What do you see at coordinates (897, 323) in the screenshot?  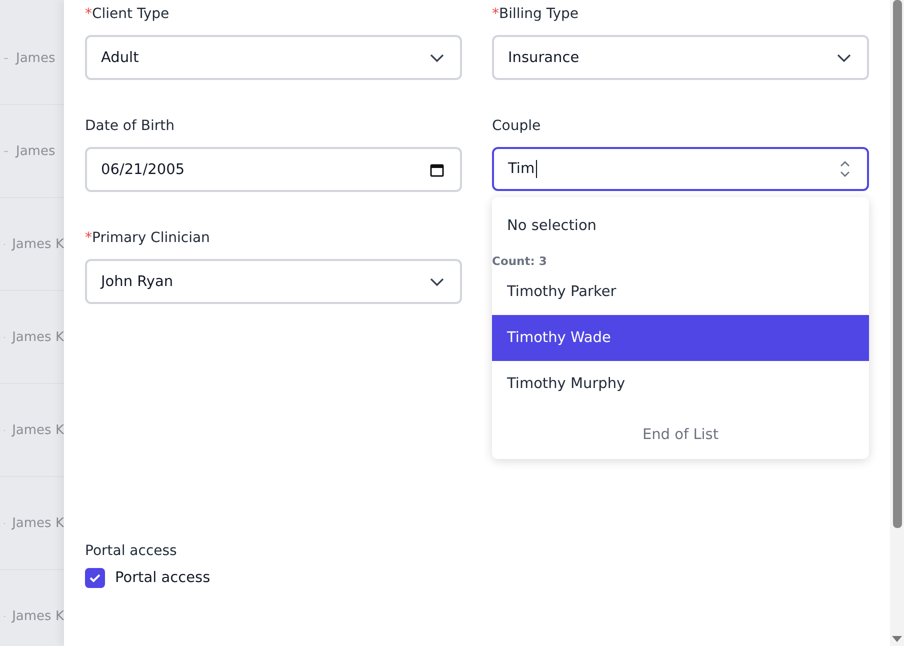 I see `scrollbar` at bounding box center [897, 323].